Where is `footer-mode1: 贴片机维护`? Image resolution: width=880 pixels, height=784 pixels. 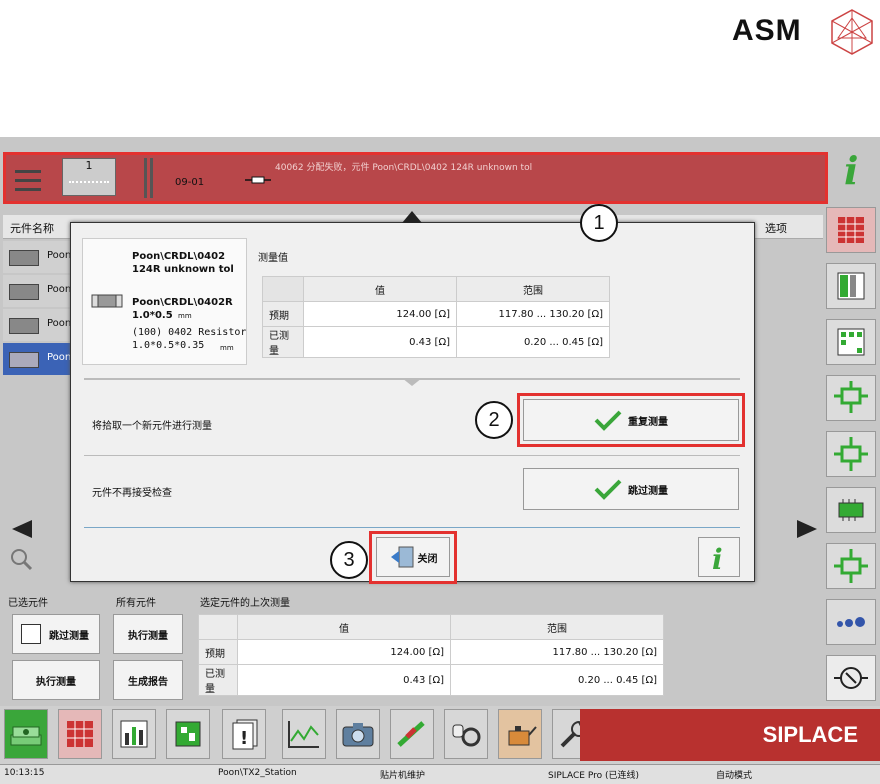
footer-mode1: 贴片机维护 is located at coordinates (403, 776).